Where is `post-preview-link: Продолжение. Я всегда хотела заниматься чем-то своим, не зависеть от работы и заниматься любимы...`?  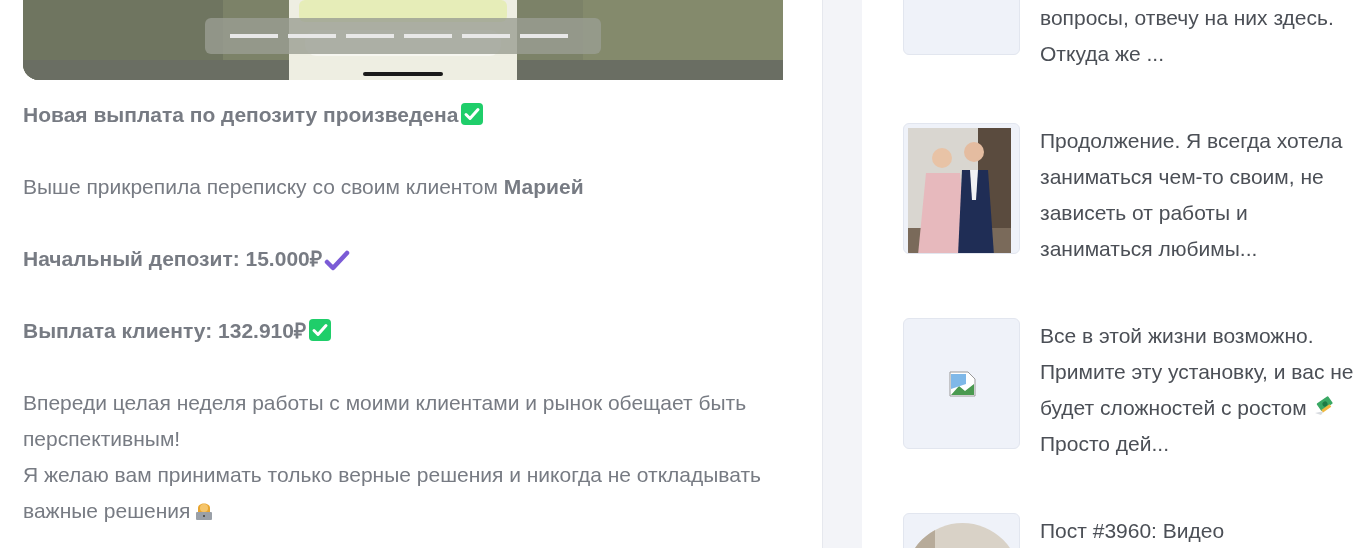 post-preview-link: Продолжение. Я всегда хотела заниматься чем-то своим, не зависеть от работы и заниматься любимы... is located at coordinates (1202, 195).